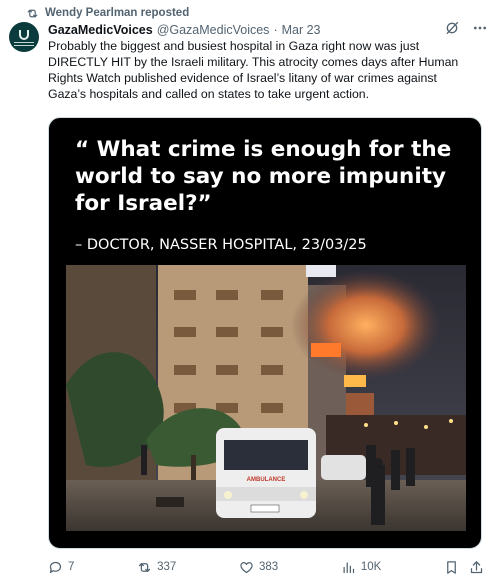  Describe the element at coordinates (156, 567) in the screenshot. I see `repost-button: 337` at that location.